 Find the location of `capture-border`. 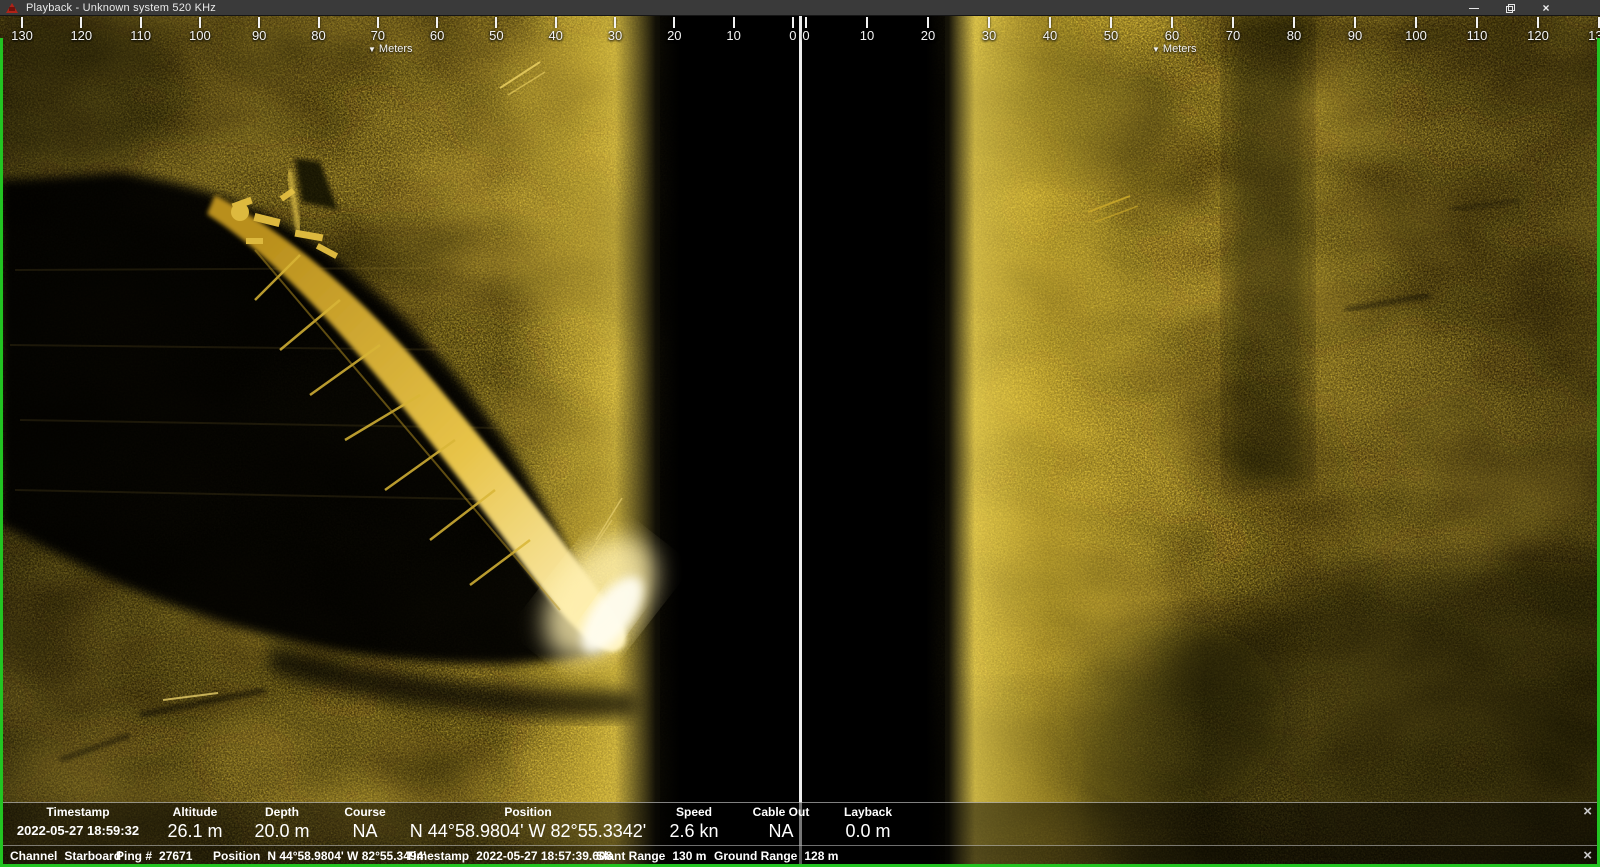

capture-border is located at coordinates (1, 452).